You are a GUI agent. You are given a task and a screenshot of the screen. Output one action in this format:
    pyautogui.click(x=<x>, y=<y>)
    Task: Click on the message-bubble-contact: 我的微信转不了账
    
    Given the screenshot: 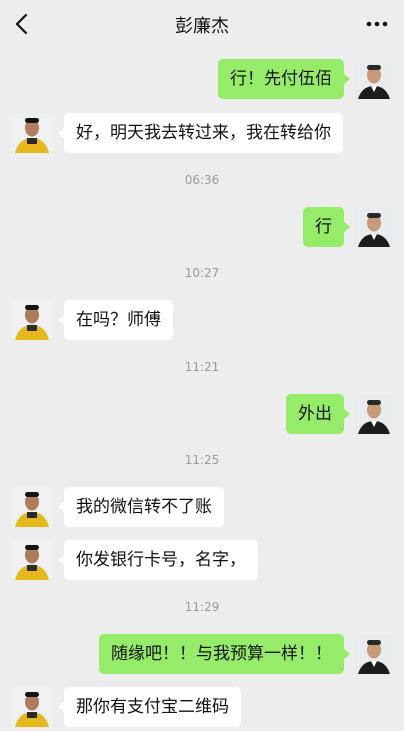 What is the action you would take?
    pyautogui.click(x=141, y=507)
    